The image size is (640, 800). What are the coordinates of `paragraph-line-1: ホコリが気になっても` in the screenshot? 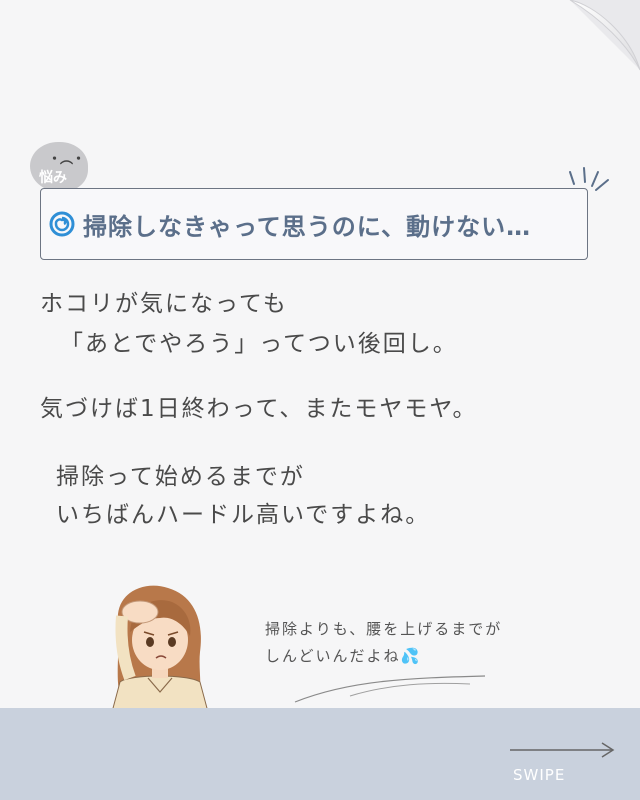 It's located at (164, 304).